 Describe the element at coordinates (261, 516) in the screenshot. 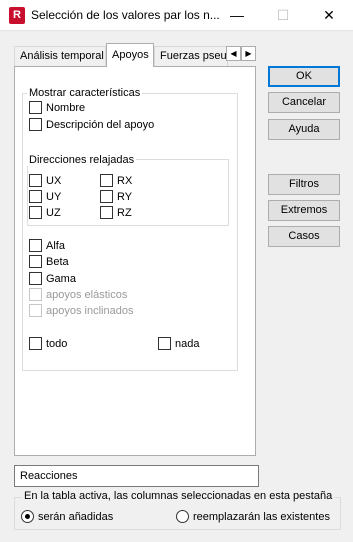

I see `radio-label: reemplazarán las existentes` at that location.